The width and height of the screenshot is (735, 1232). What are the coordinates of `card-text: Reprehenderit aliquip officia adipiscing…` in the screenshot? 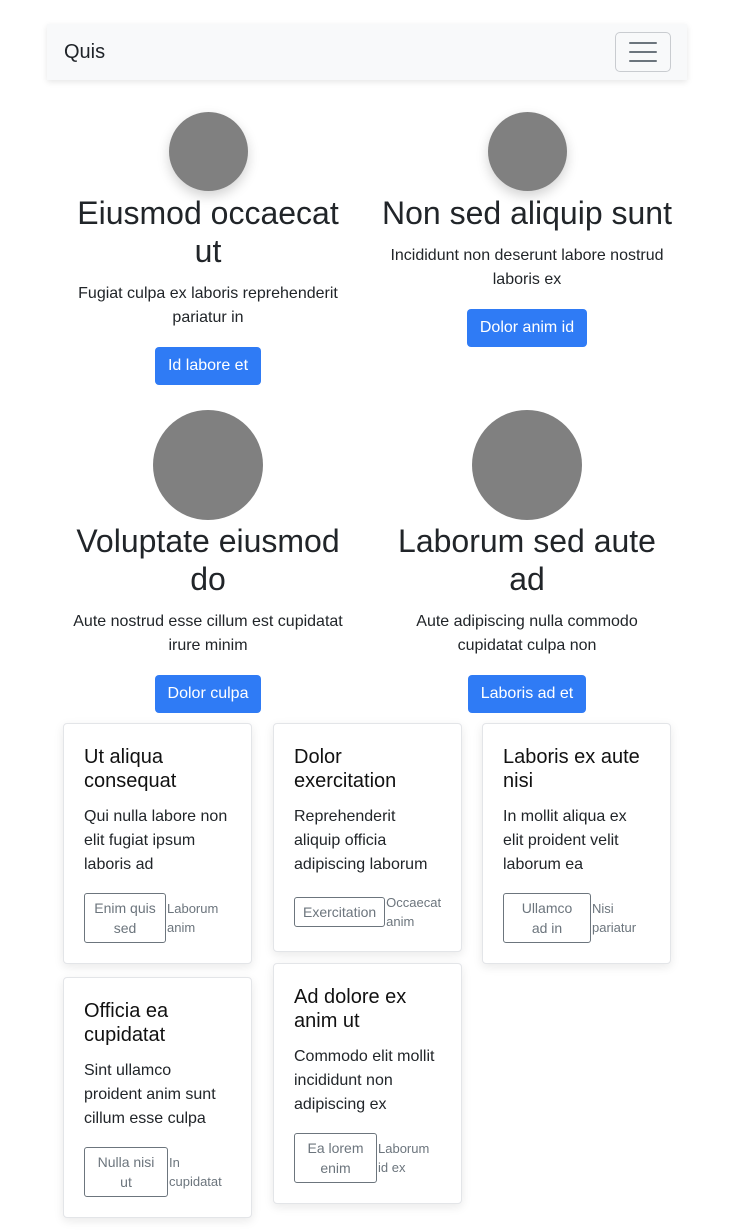 It's located at (361, 840).